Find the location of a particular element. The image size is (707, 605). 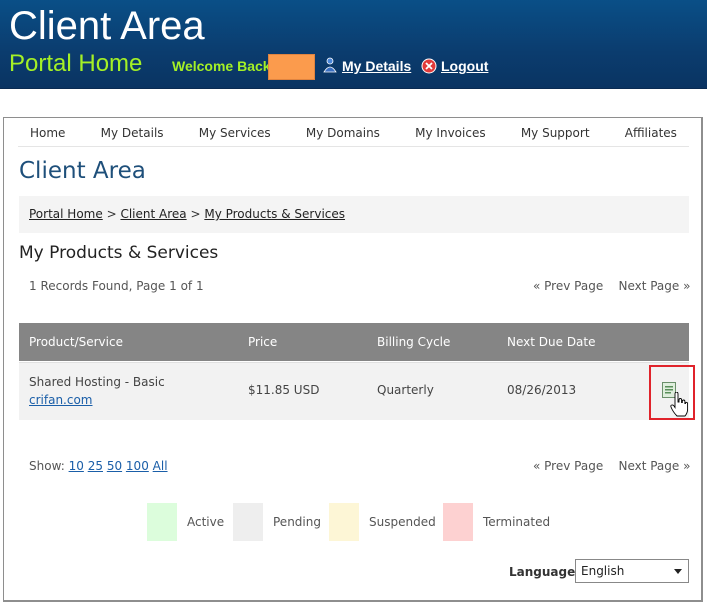

price-cell: $11.85 USD is located at coordinates (284, 390).